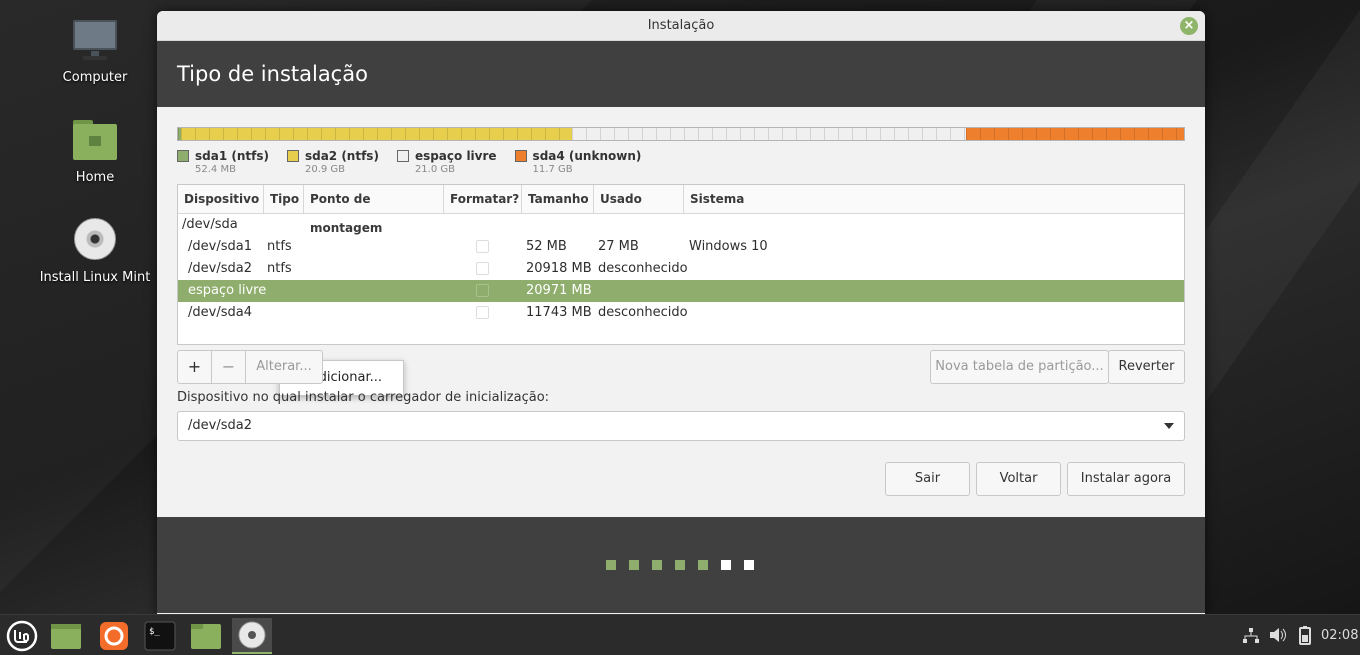 This screenshot has width=1360, height=655. Describe the element at coordinates (232, 156) in the screenshot. I see `legend-name: sda1 (ntfs)` at that location.